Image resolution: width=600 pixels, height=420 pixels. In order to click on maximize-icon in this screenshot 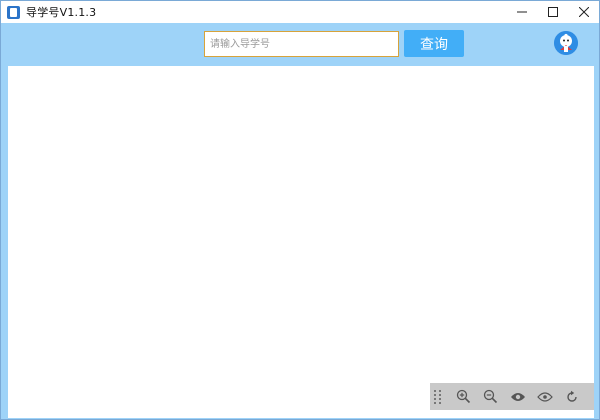, I will do `click(552, 12)`.